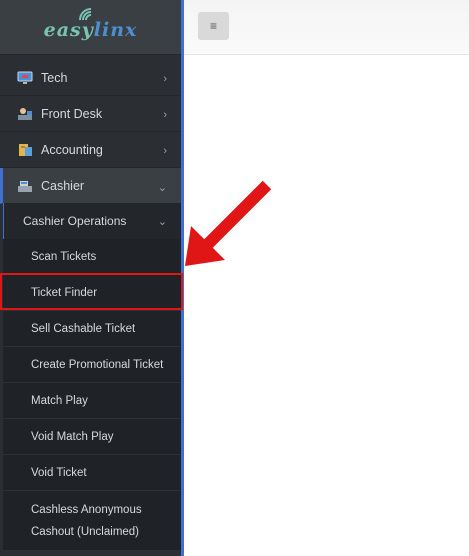  Describe the element at coordinates (326, 27) in the screenshot. I see `top-bar: ≡` at that location.